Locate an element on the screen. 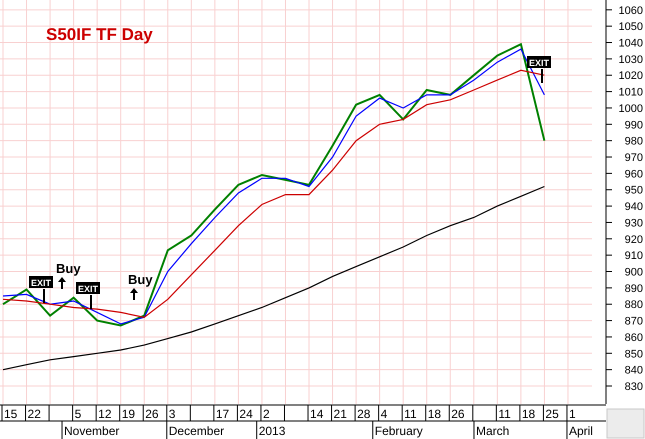 The width and height of the screenshot is (645, 439). month-label: February is located at coordinates (398, 431).